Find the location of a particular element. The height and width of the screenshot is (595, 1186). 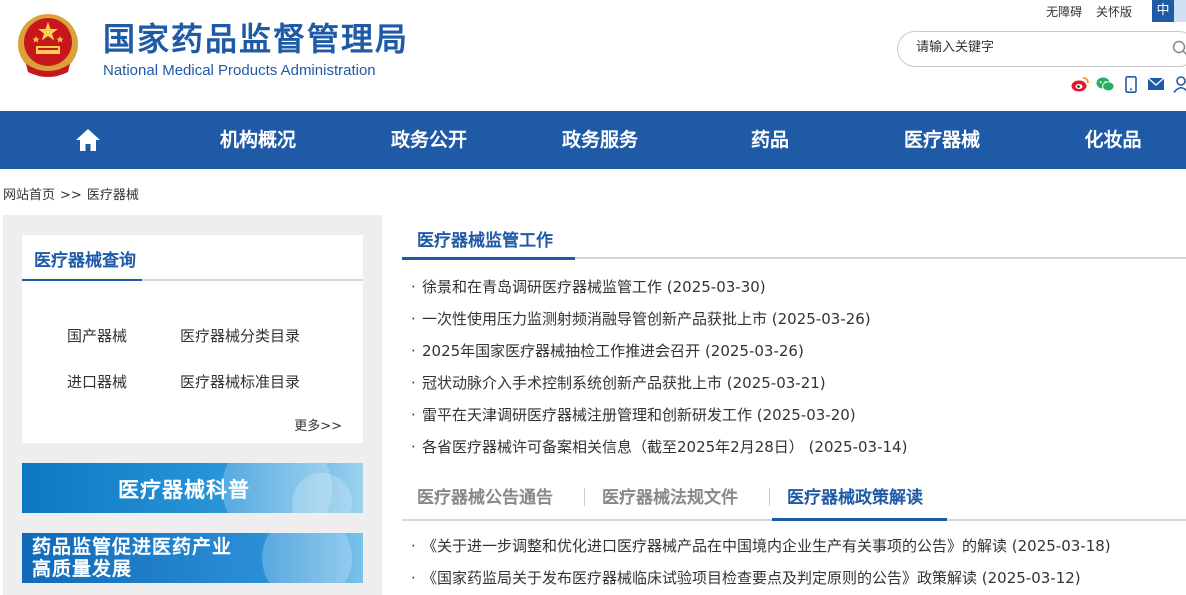

search-input is located at coordinates (1036, 47).